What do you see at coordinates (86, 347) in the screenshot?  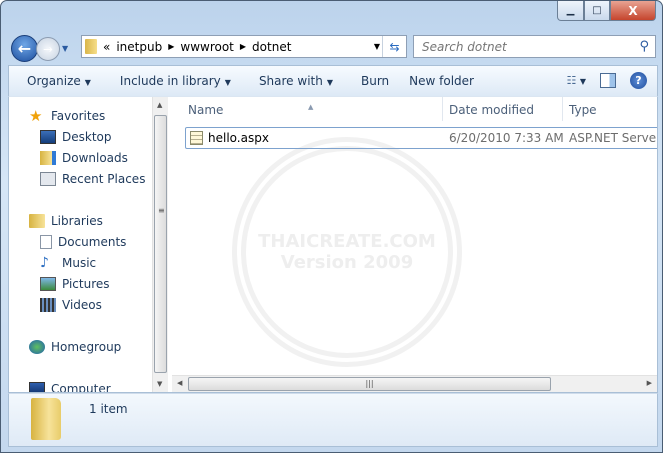 I see `nav-label: Homegroup` at bounding box center [86, 347].